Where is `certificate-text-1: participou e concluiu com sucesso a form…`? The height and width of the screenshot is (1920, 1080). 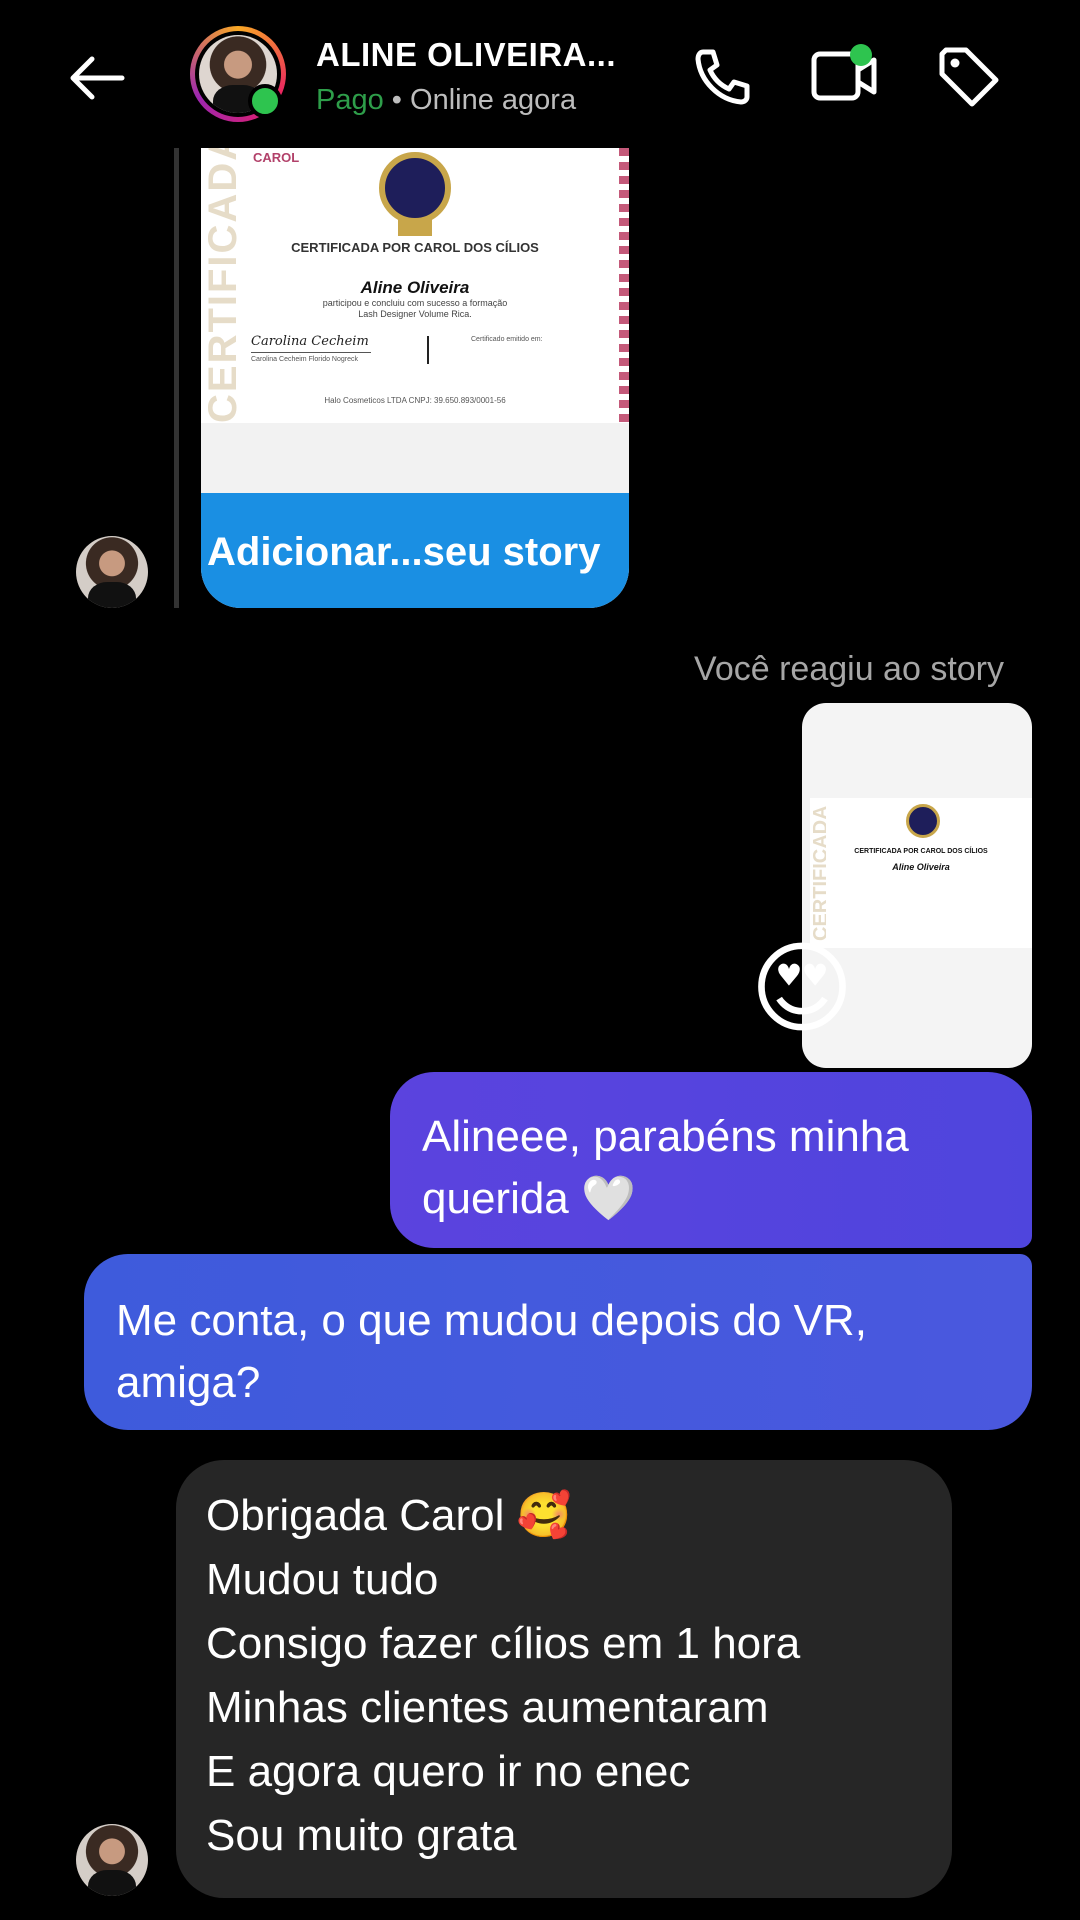
certificate-text-1: participou e concluiu com sucesso a form… is located at coordinates (415, 303).